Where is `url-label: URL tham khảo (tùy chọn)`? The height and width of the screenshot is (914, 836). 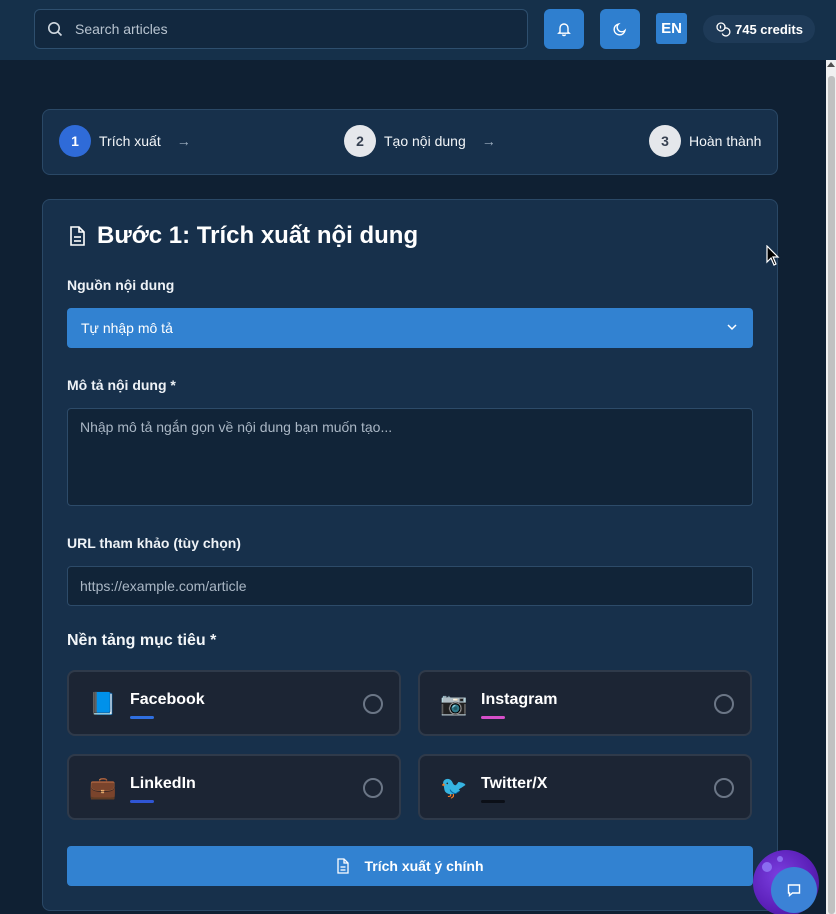 url-label: URL tham khảo (tùy chọn) is located at coordinates (154, 543).